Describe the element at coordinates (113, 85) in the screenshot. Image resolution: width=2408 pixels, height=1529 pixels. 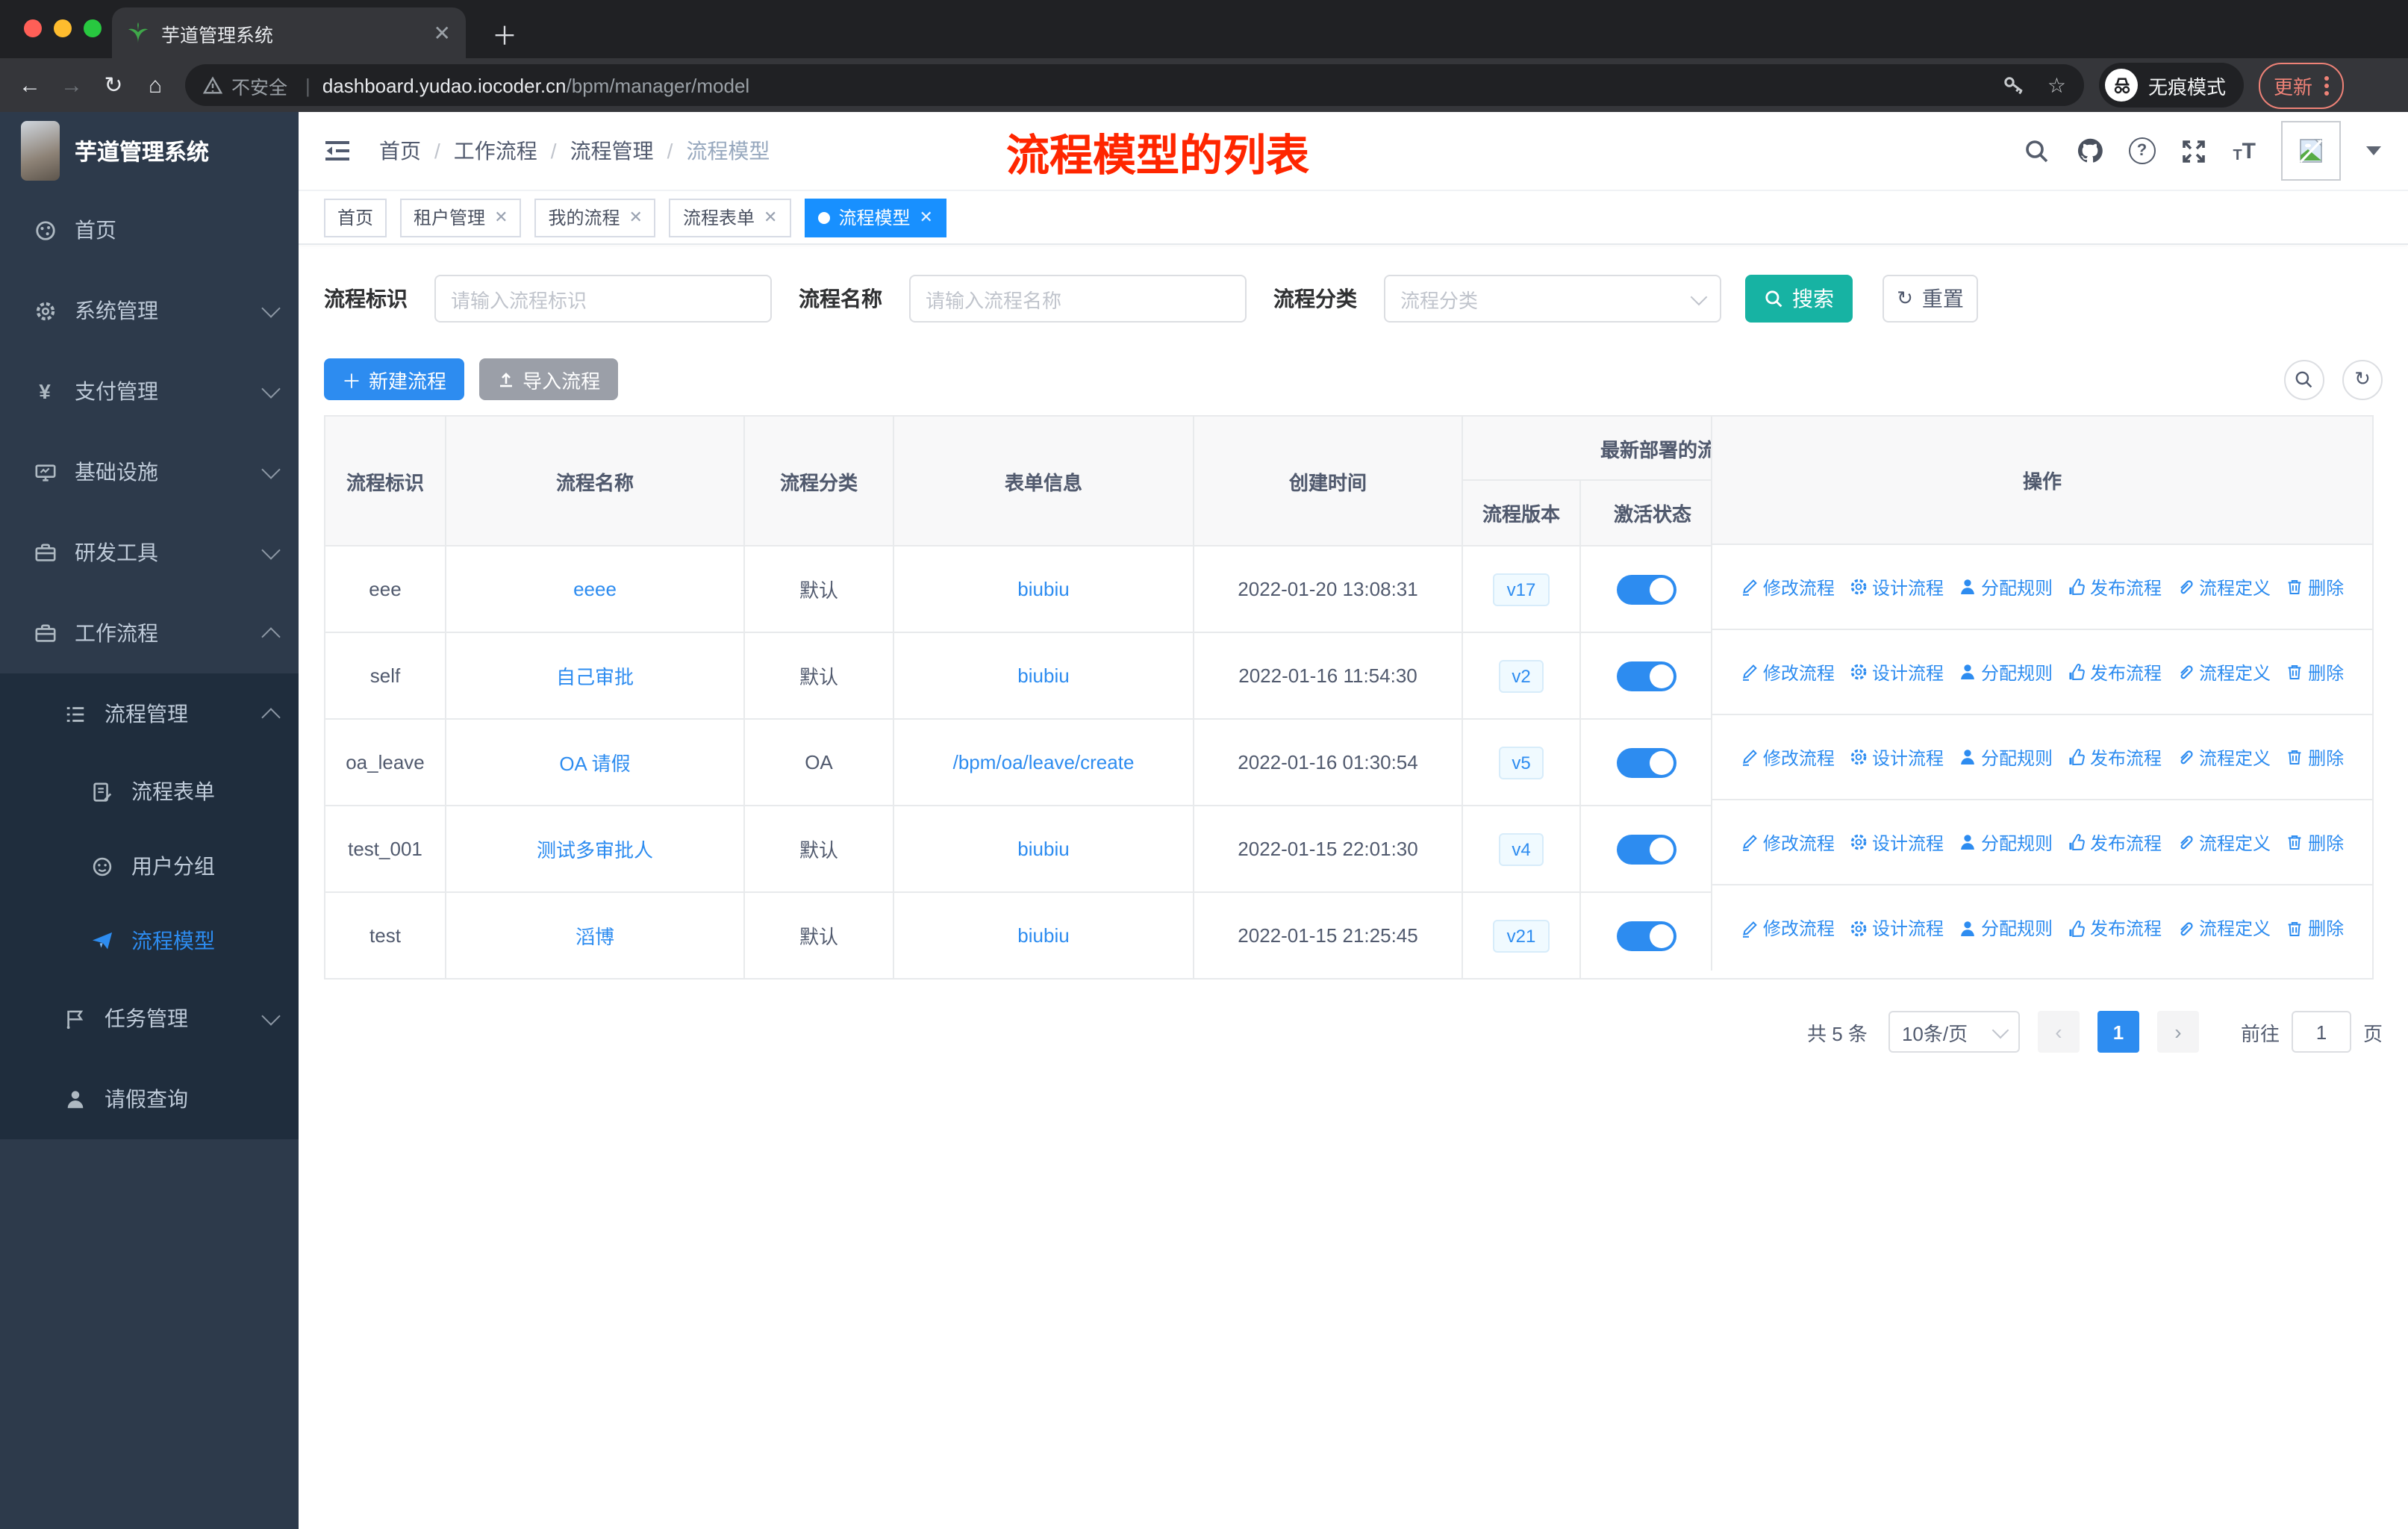
I see `reload-button: ↻` at that location.